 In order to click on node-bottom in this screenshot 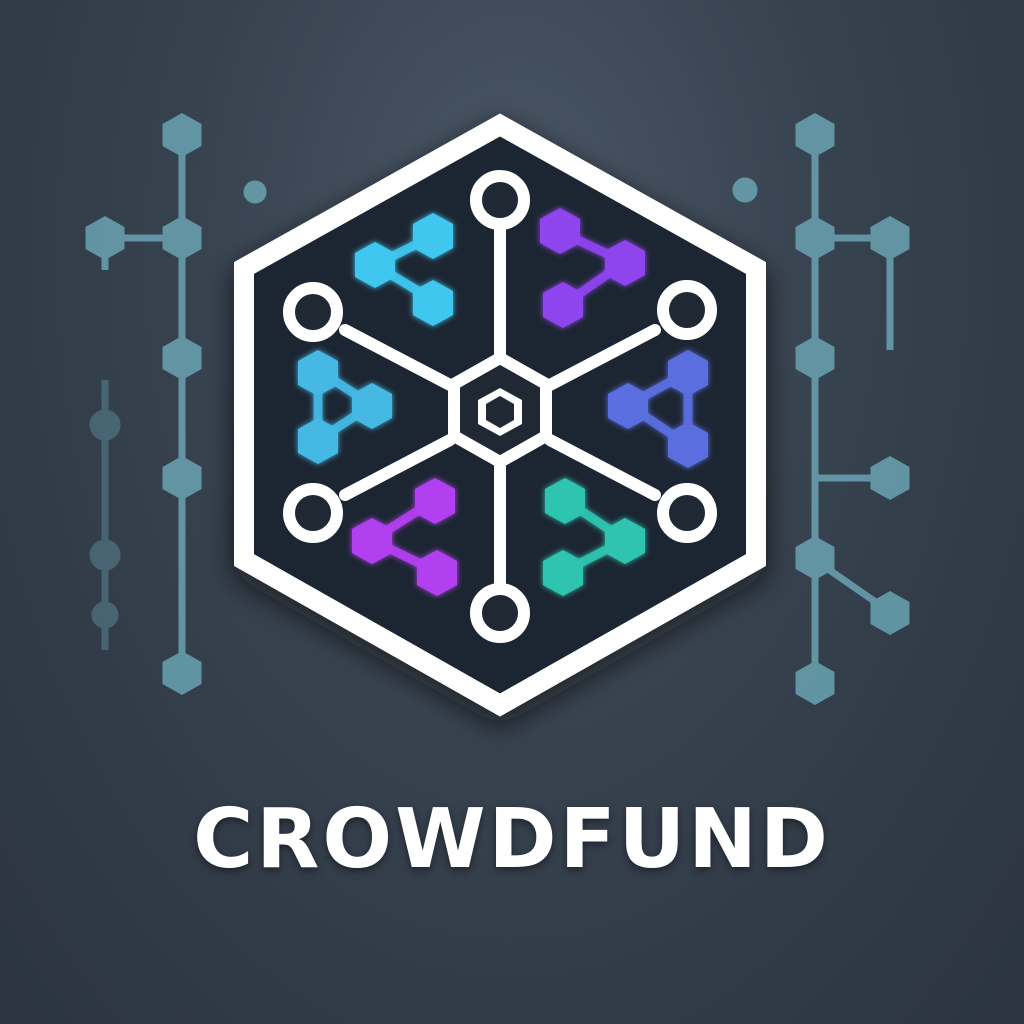, I will do `click(500, 613)`.